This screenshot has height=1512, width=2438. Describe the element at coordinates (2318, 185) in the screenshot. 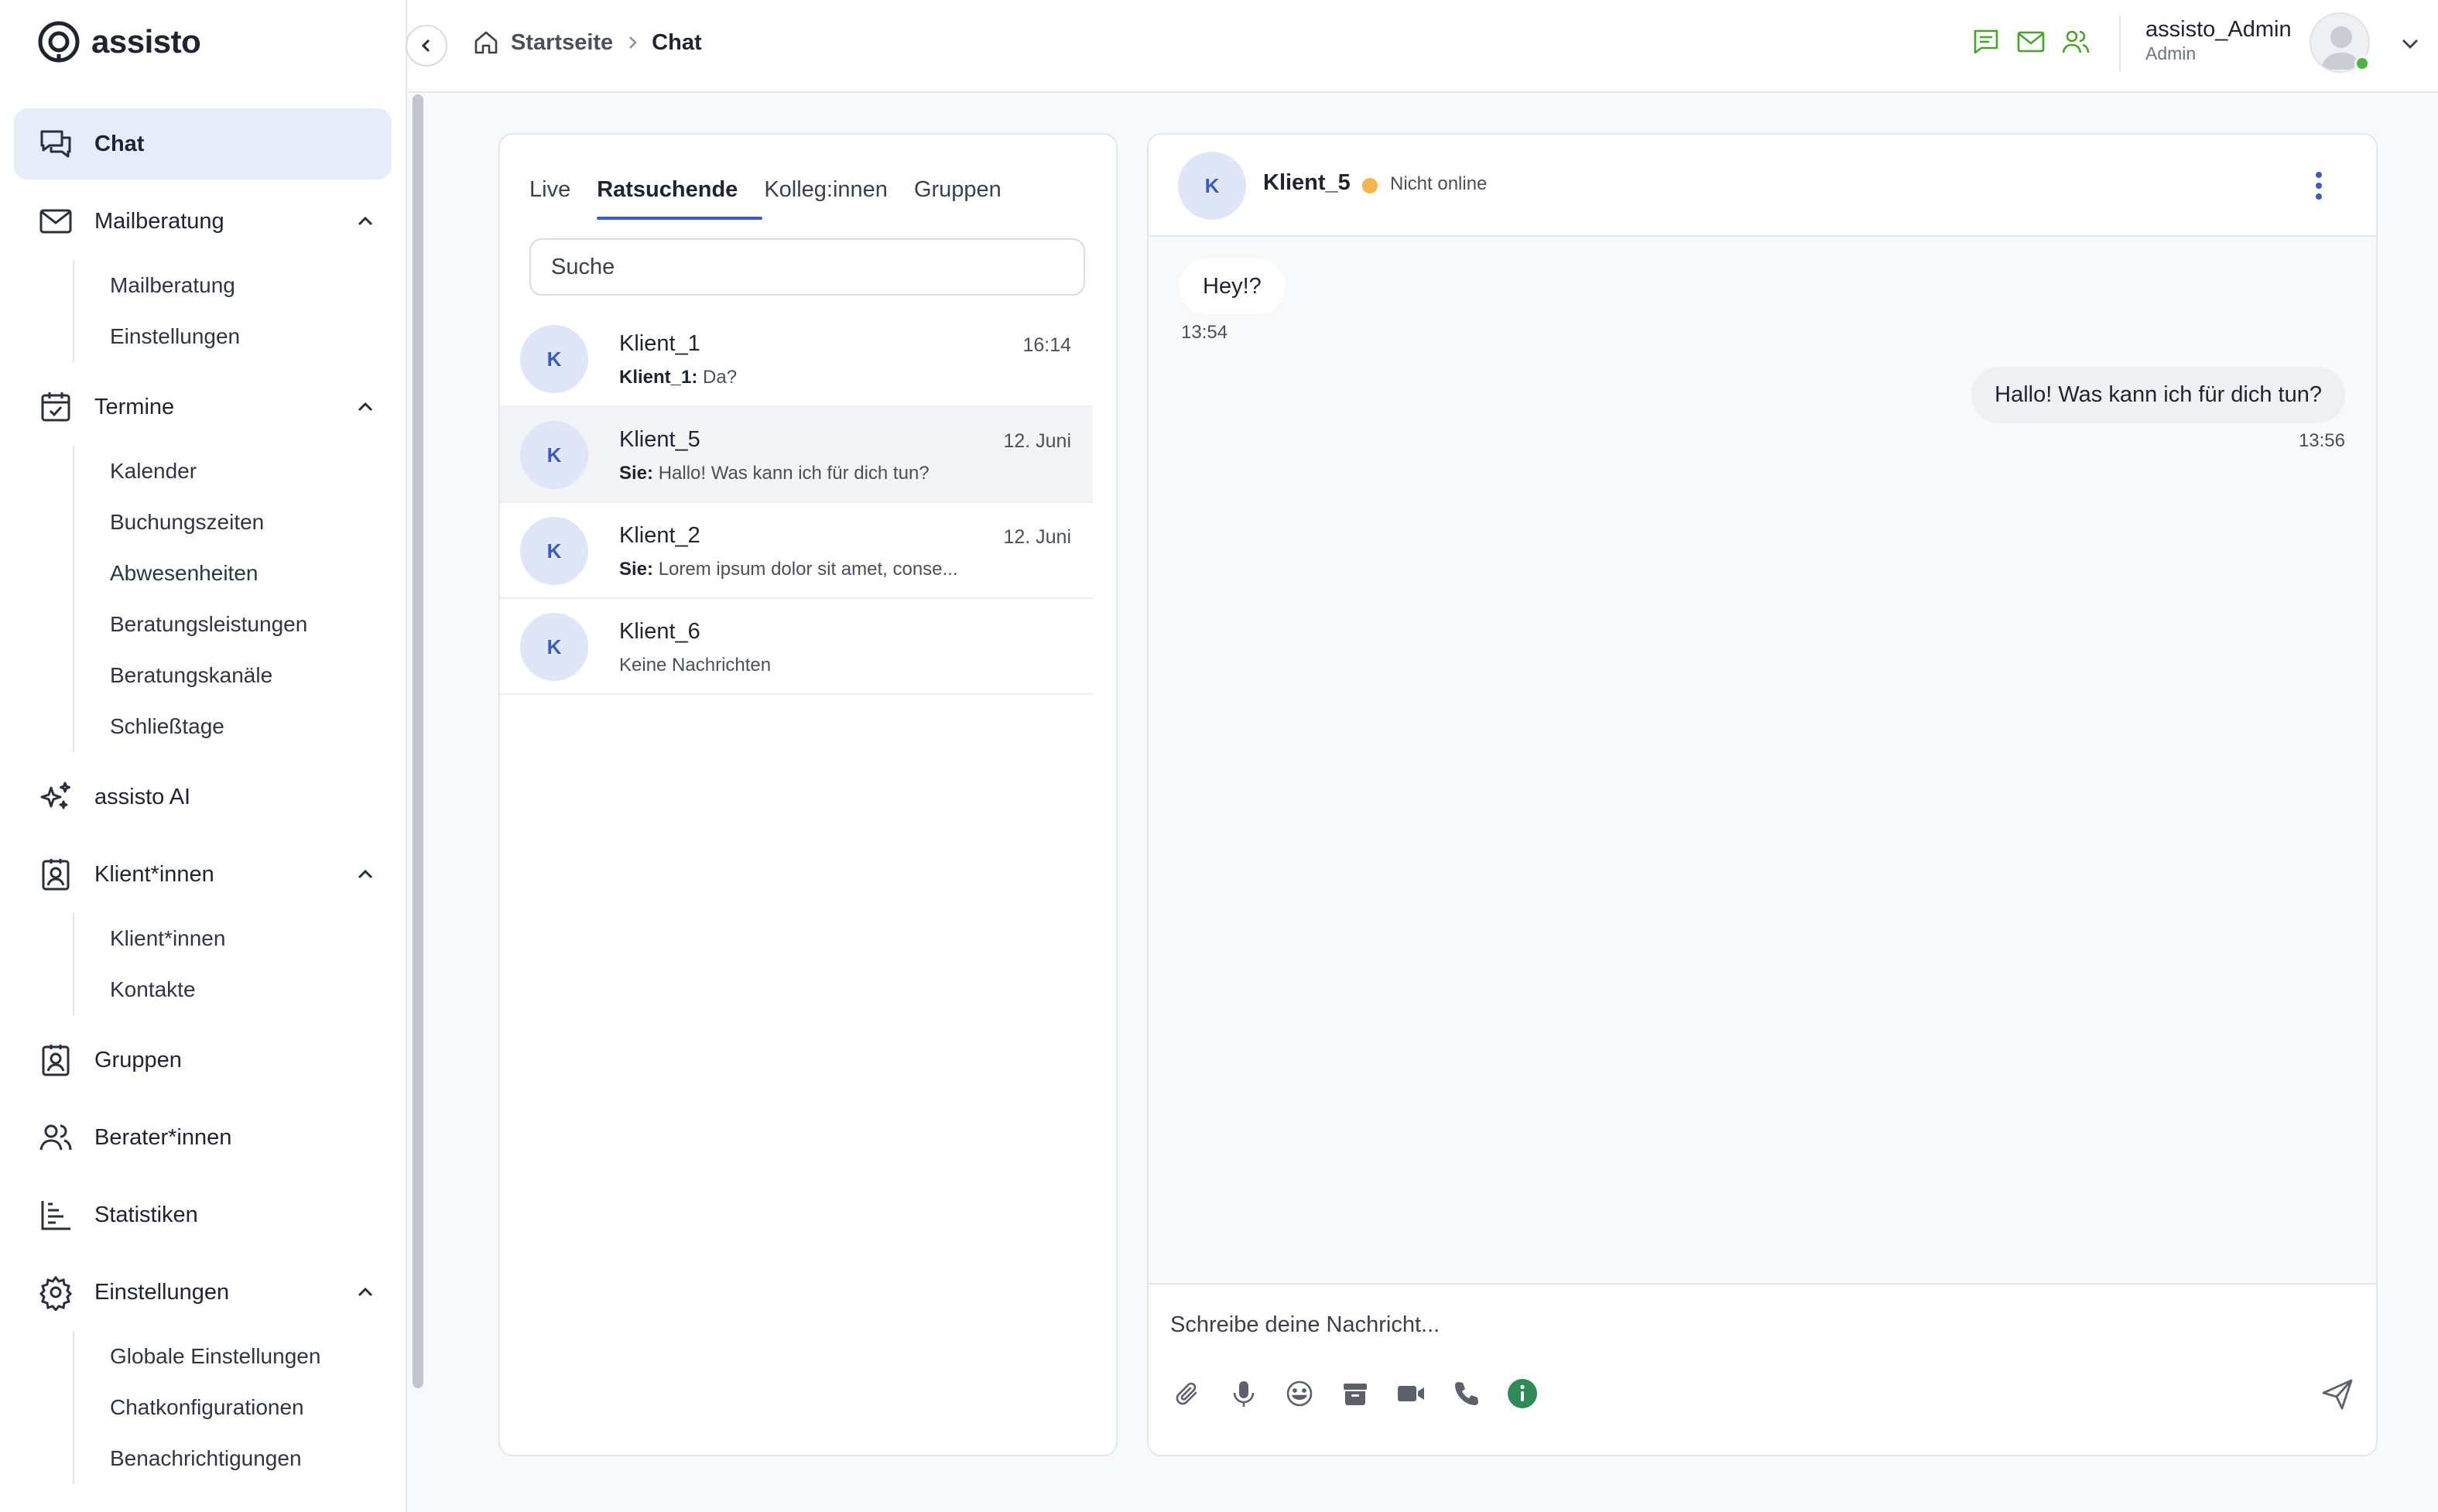

I see `more-options-icon` at that location.